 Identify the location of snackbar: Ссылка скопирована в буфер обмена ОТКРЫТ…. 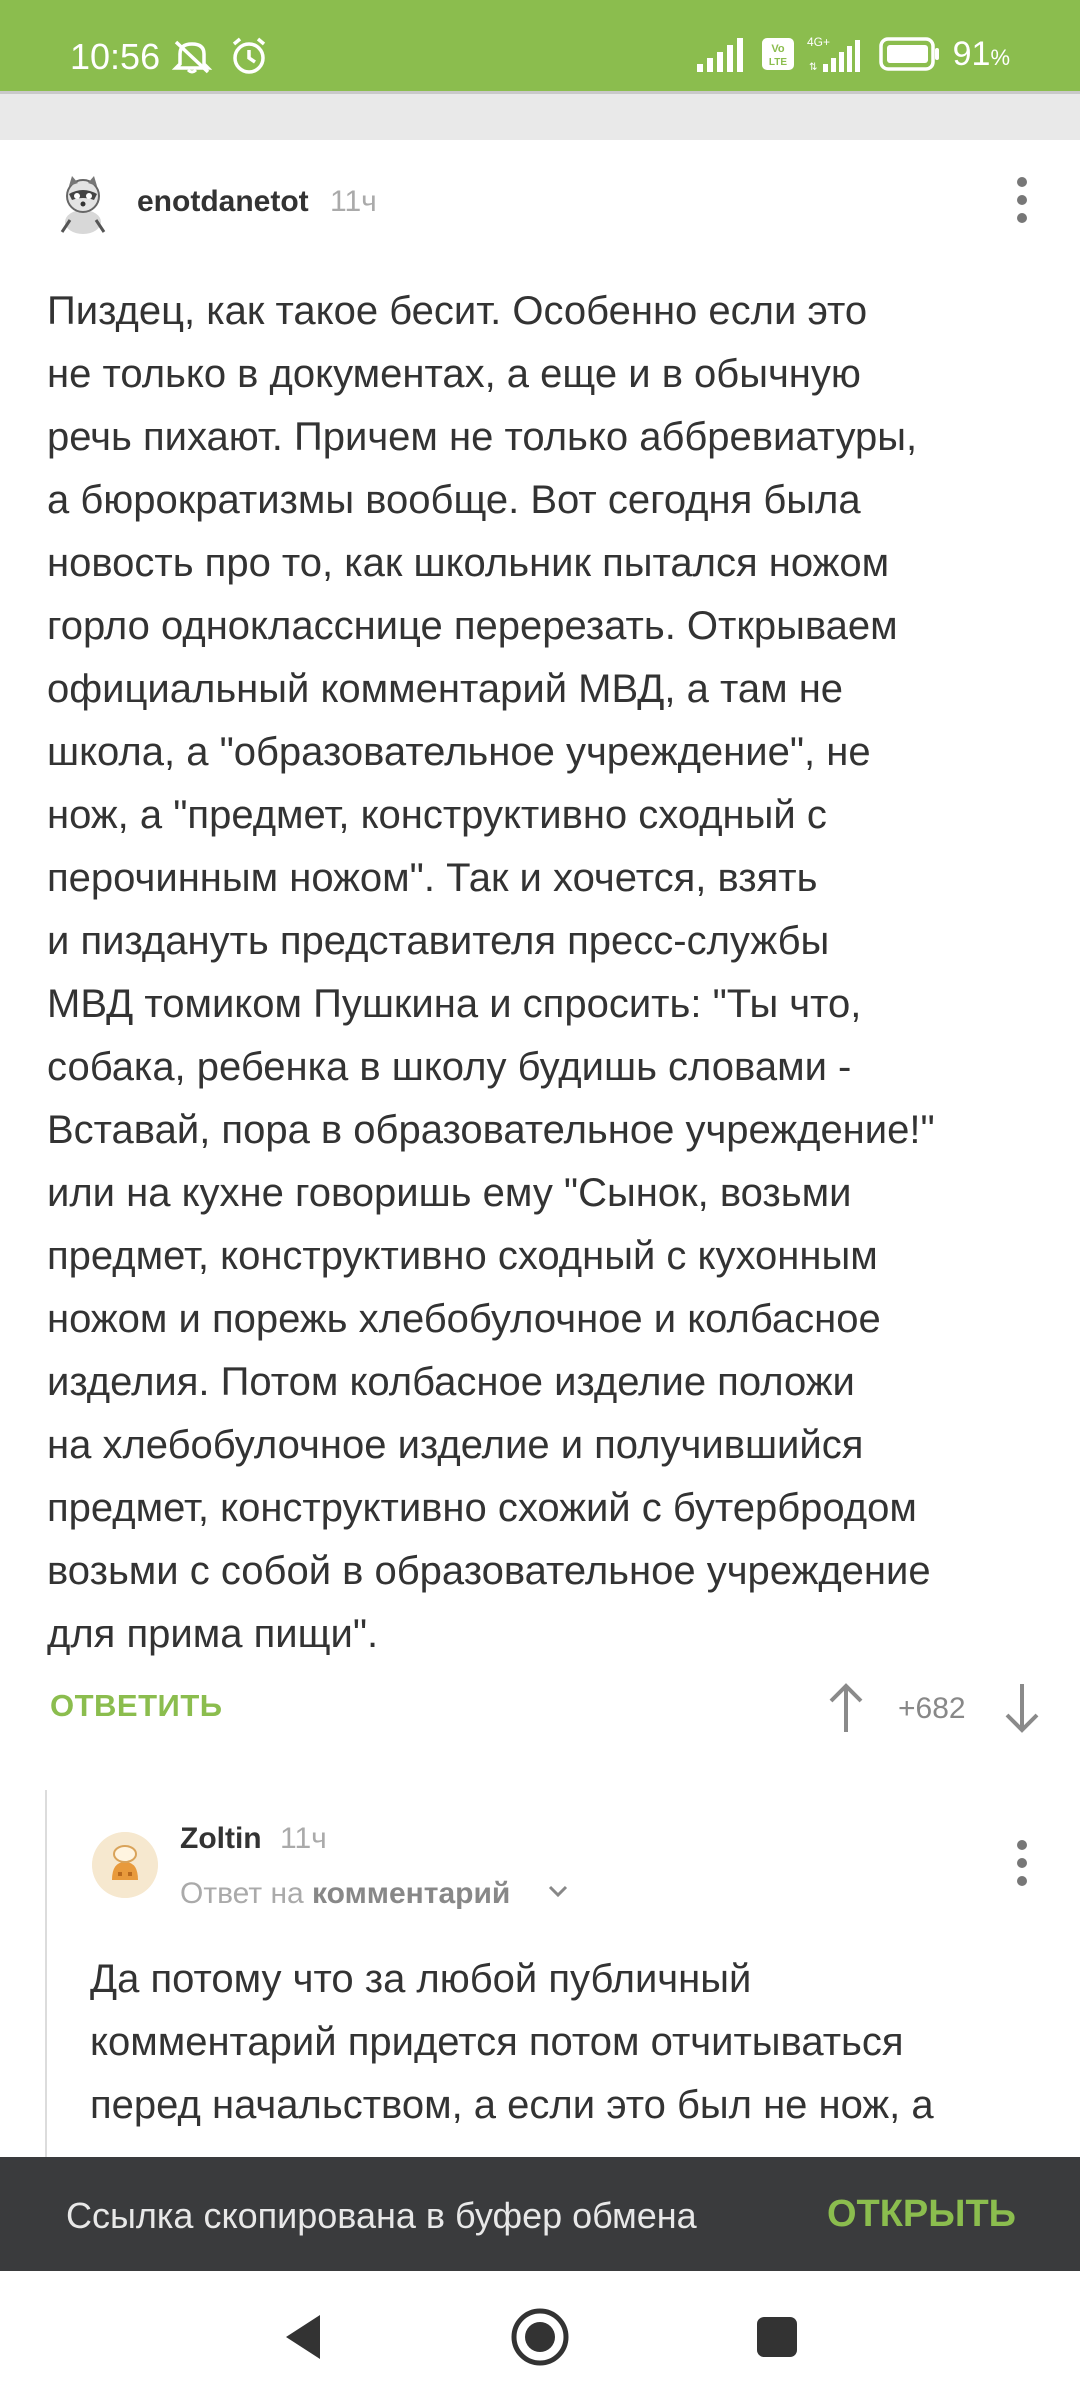
(540, 2214).